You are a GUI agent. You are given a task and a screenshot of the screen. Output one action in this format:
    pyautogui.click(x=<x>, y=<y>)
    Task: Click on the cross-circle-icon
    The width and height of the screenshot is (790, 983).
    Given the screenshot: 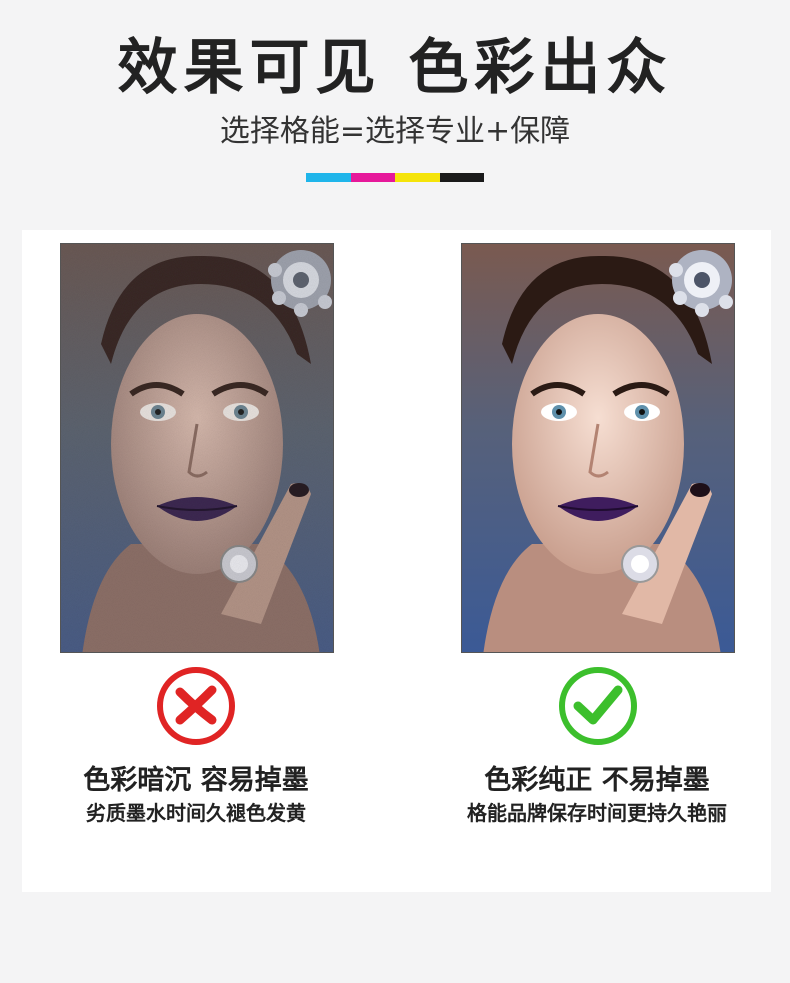 What is the action you would take?
    pyautogui.click(x=196, y=706)
    